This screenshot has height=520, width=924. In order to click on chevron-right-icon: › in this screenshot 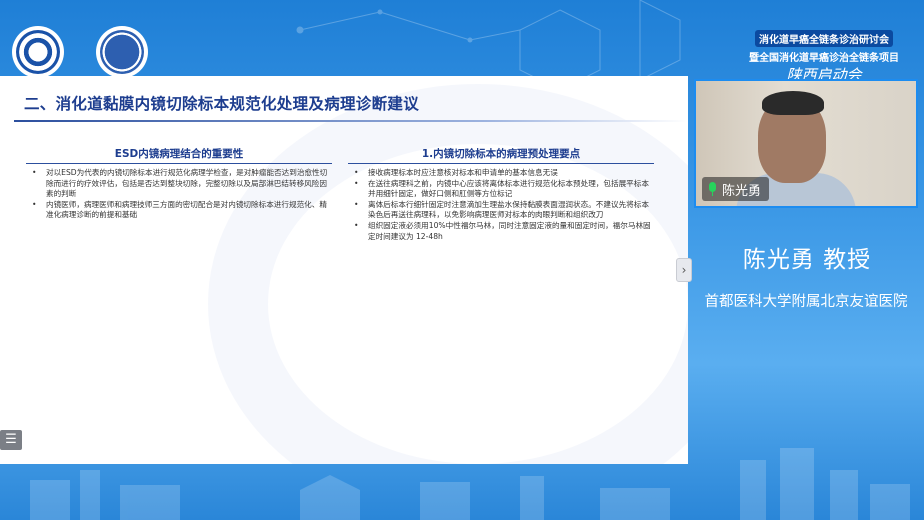, I will do `click(684, 270)`.